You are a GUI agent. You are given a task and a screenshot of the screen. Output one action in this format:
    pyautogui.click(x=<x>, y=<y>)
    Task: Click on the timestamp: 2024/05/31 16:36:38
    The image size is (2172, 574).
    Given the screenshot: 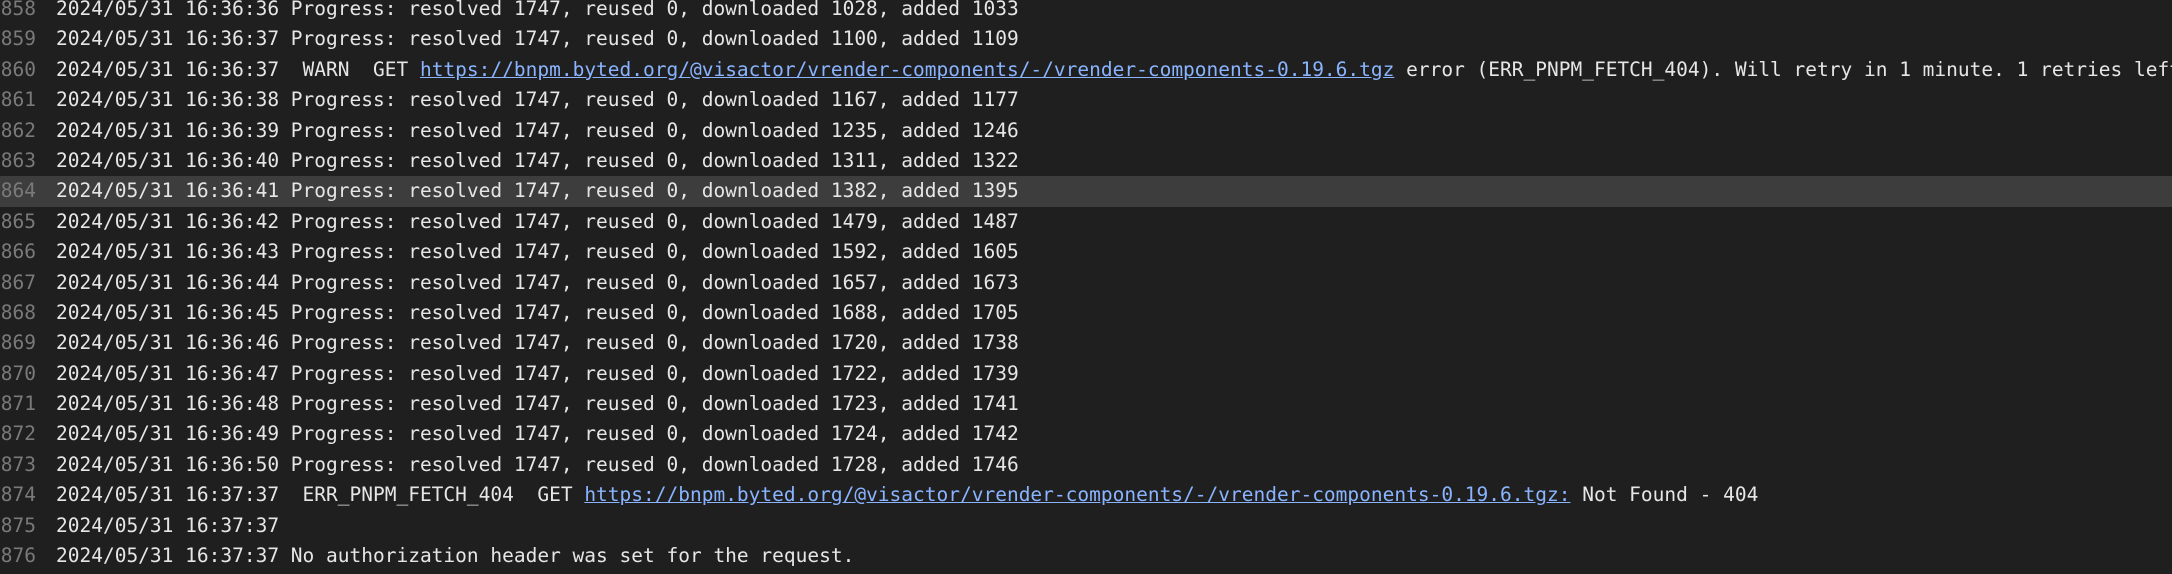 What is the action you would take?
    pyautogui.click(x=168, y=100)
    